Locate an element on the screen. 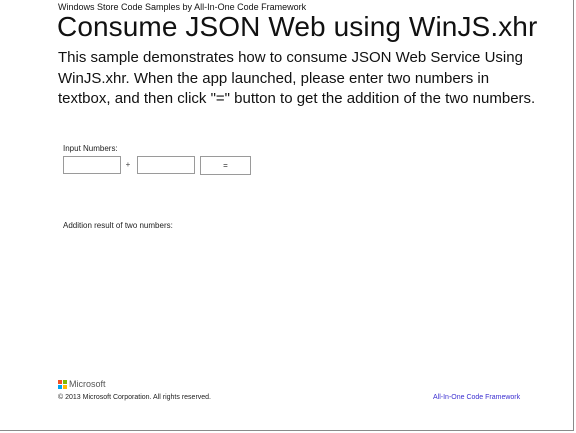 The image size is (576, 433). plus-sign: + is located at coordinates (128, 164).